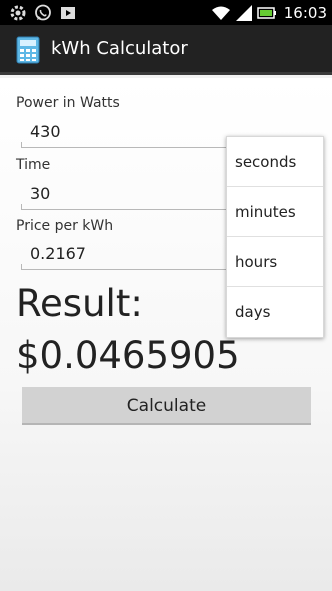 The height and width of the screenshot is (591, 332). What do you see at coordinates (18, 15) in the screenshot?
I see `settings-notification-icon` at bounding box center [18, 15].